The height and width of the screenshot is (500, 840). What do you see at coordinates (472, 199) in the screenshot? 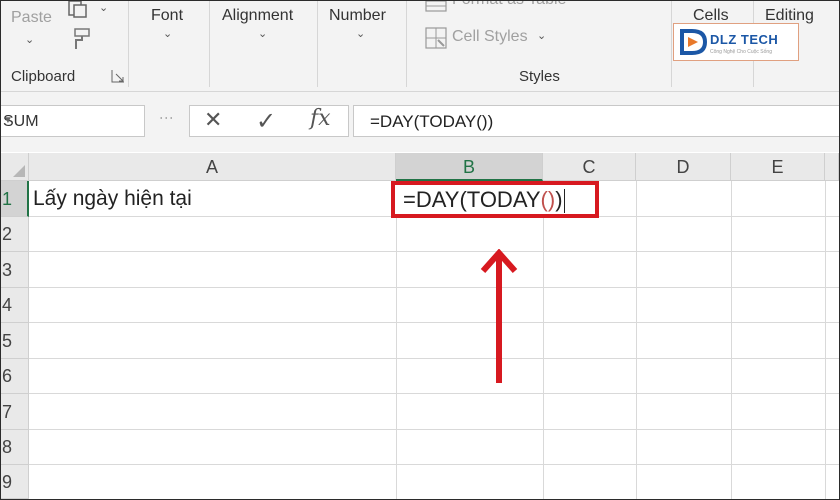
I see `cell-b1-prefix: =DAY(TODAY` at bounding box center [472, 199].